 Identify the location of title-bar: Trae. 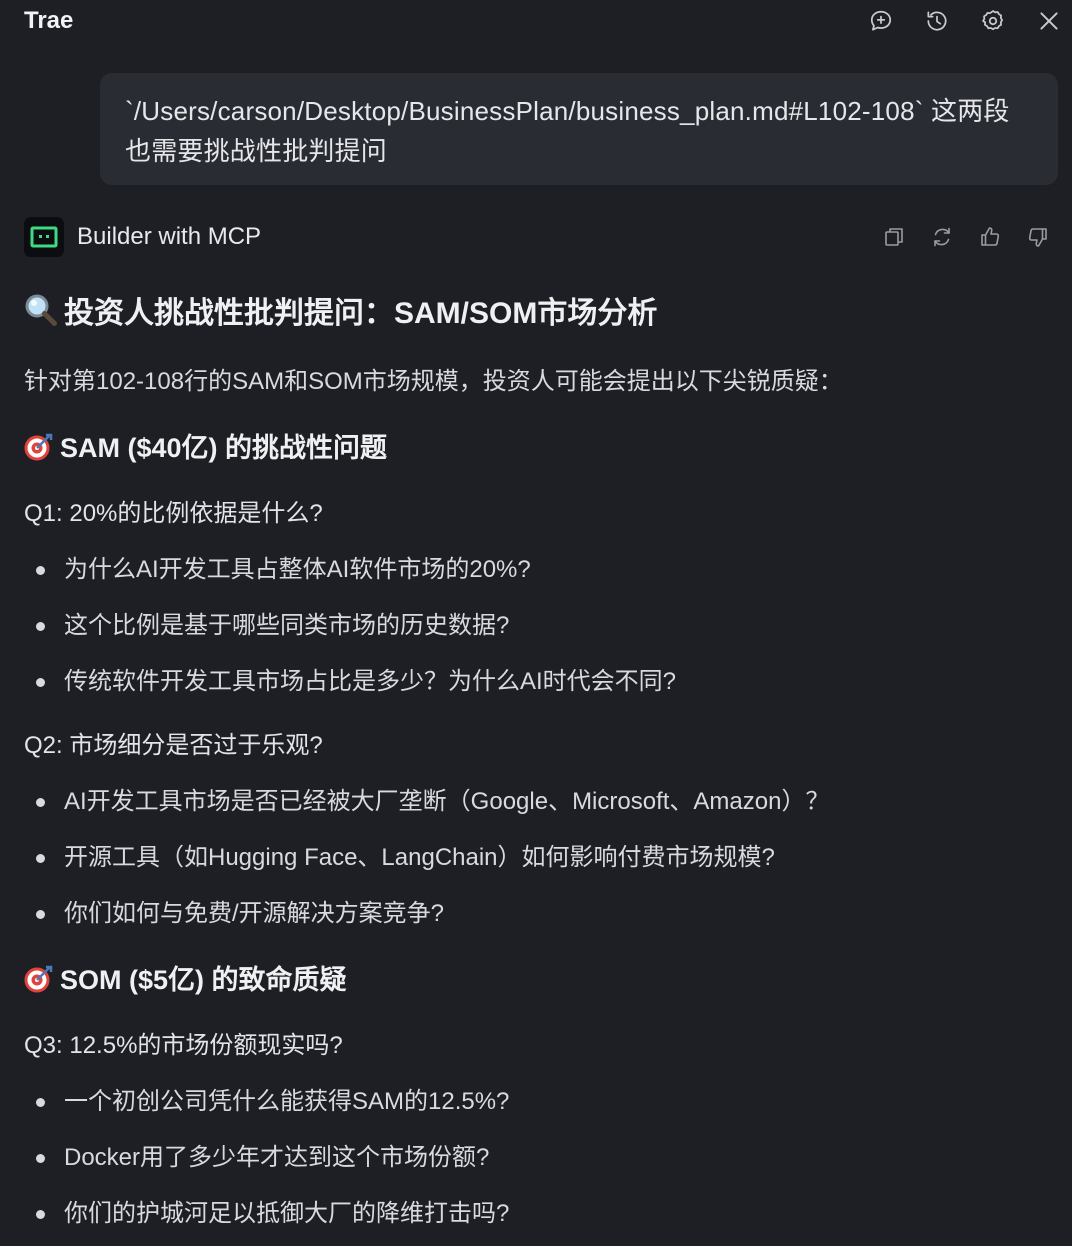
(536, 22).